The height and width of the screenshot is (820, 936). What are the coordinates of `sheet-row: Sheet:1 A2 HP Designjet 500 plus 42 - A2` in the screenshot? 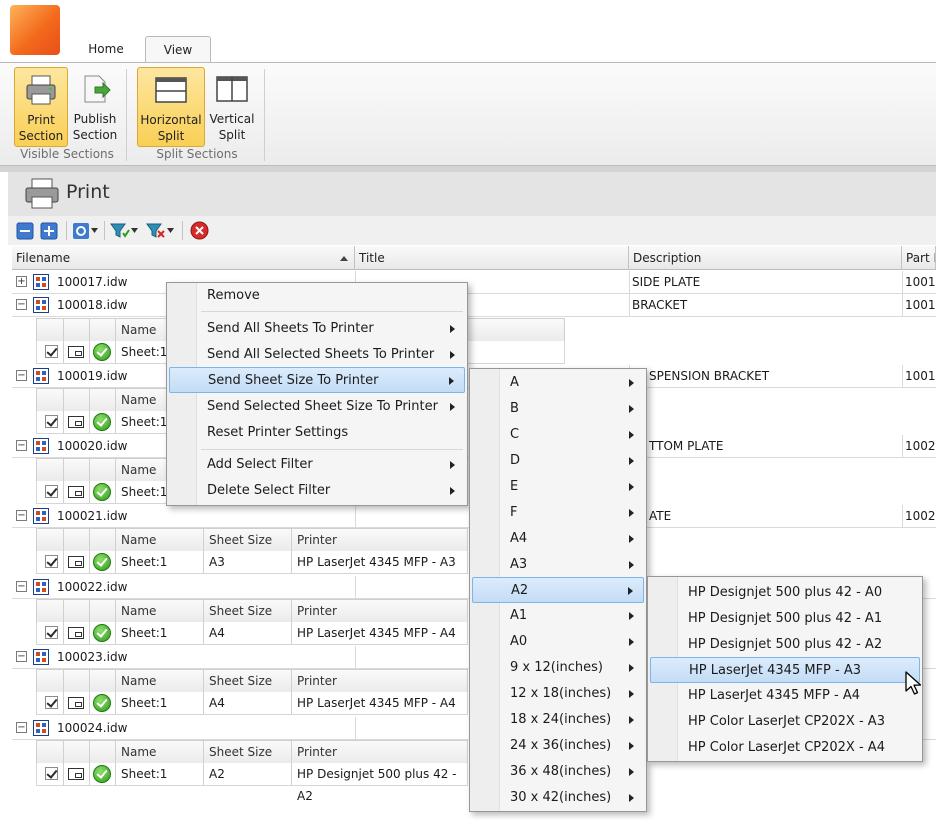 It's located at (252, 783).